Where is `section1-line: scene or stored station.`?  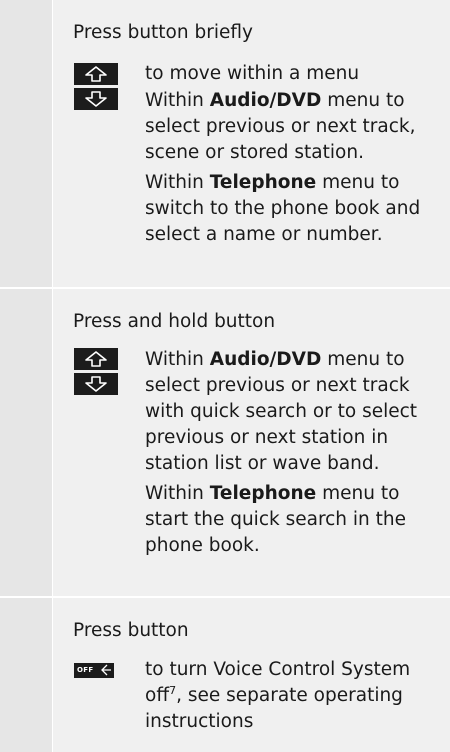 section1-line: scene or stored station. is located at coordinates (254, 152).